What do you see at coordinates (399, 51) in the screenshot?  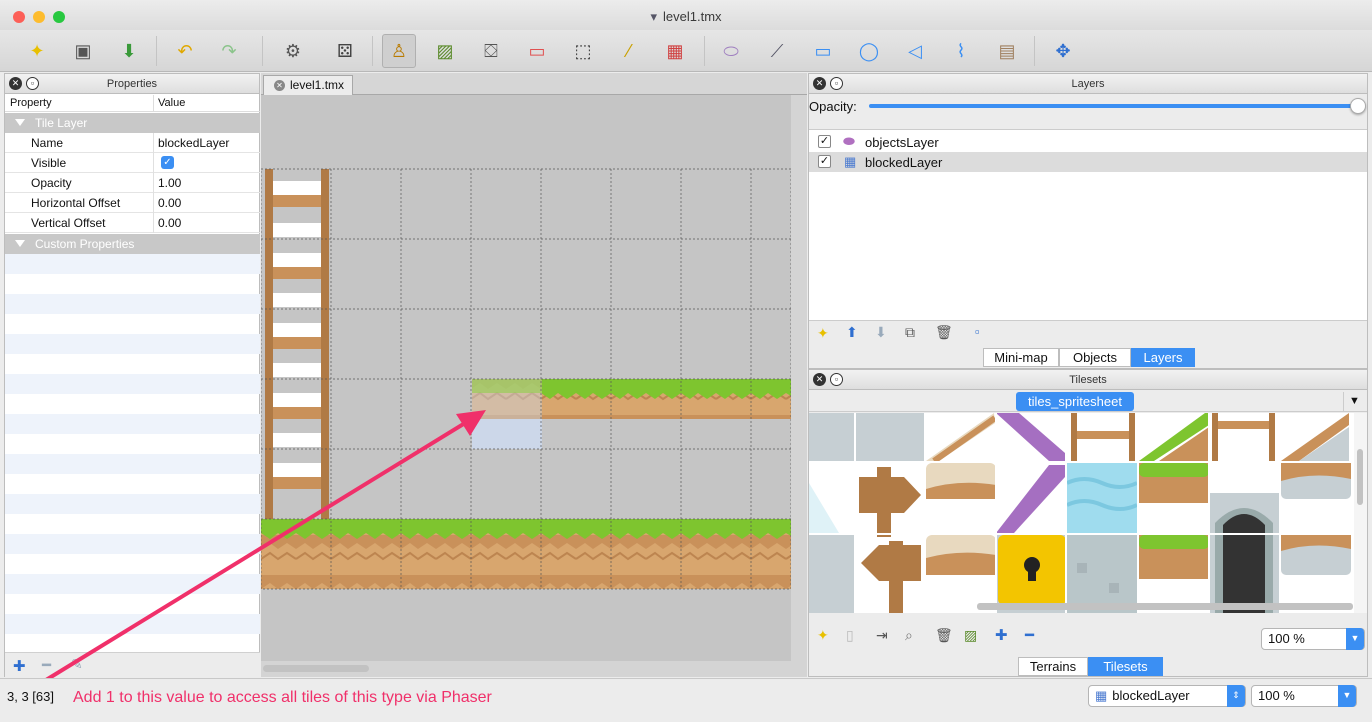 I see `stamp-brush-icon: ♙` at bounding box center [399, 51].